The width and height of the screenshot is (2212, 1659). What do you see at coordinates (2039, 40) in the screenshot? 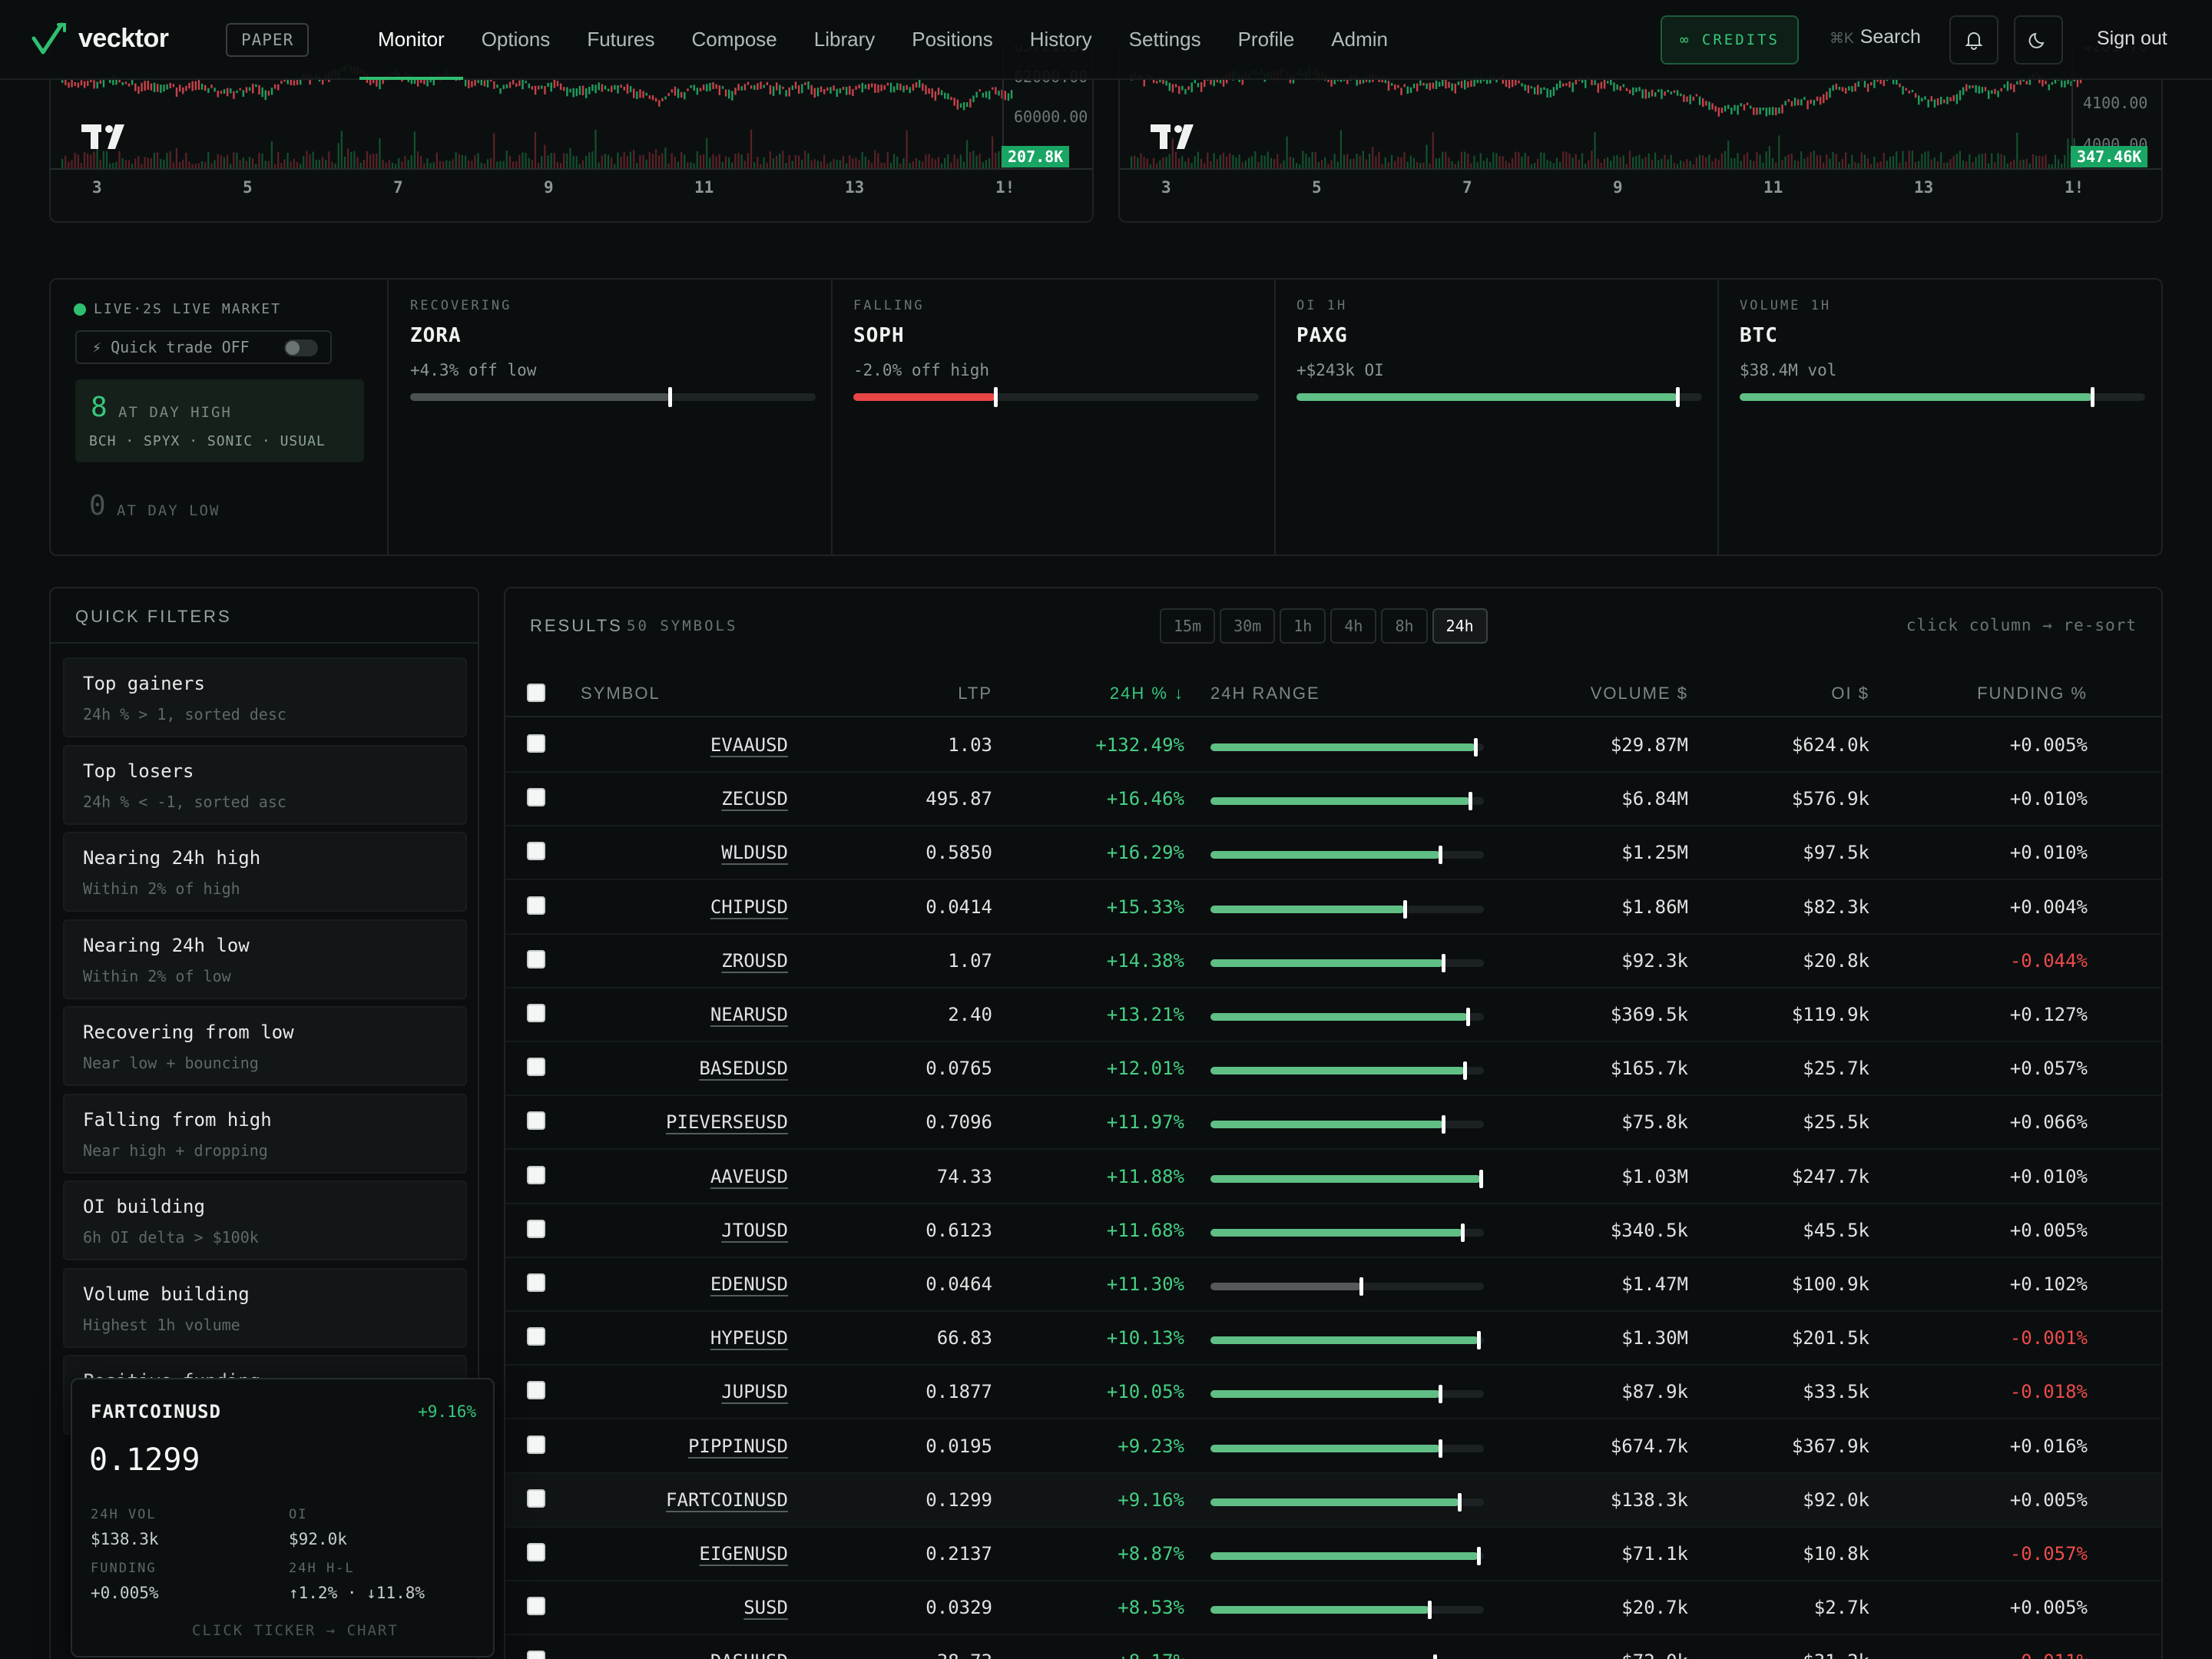
I see `theme-toggle-button` at bounding box center [2039, 40].